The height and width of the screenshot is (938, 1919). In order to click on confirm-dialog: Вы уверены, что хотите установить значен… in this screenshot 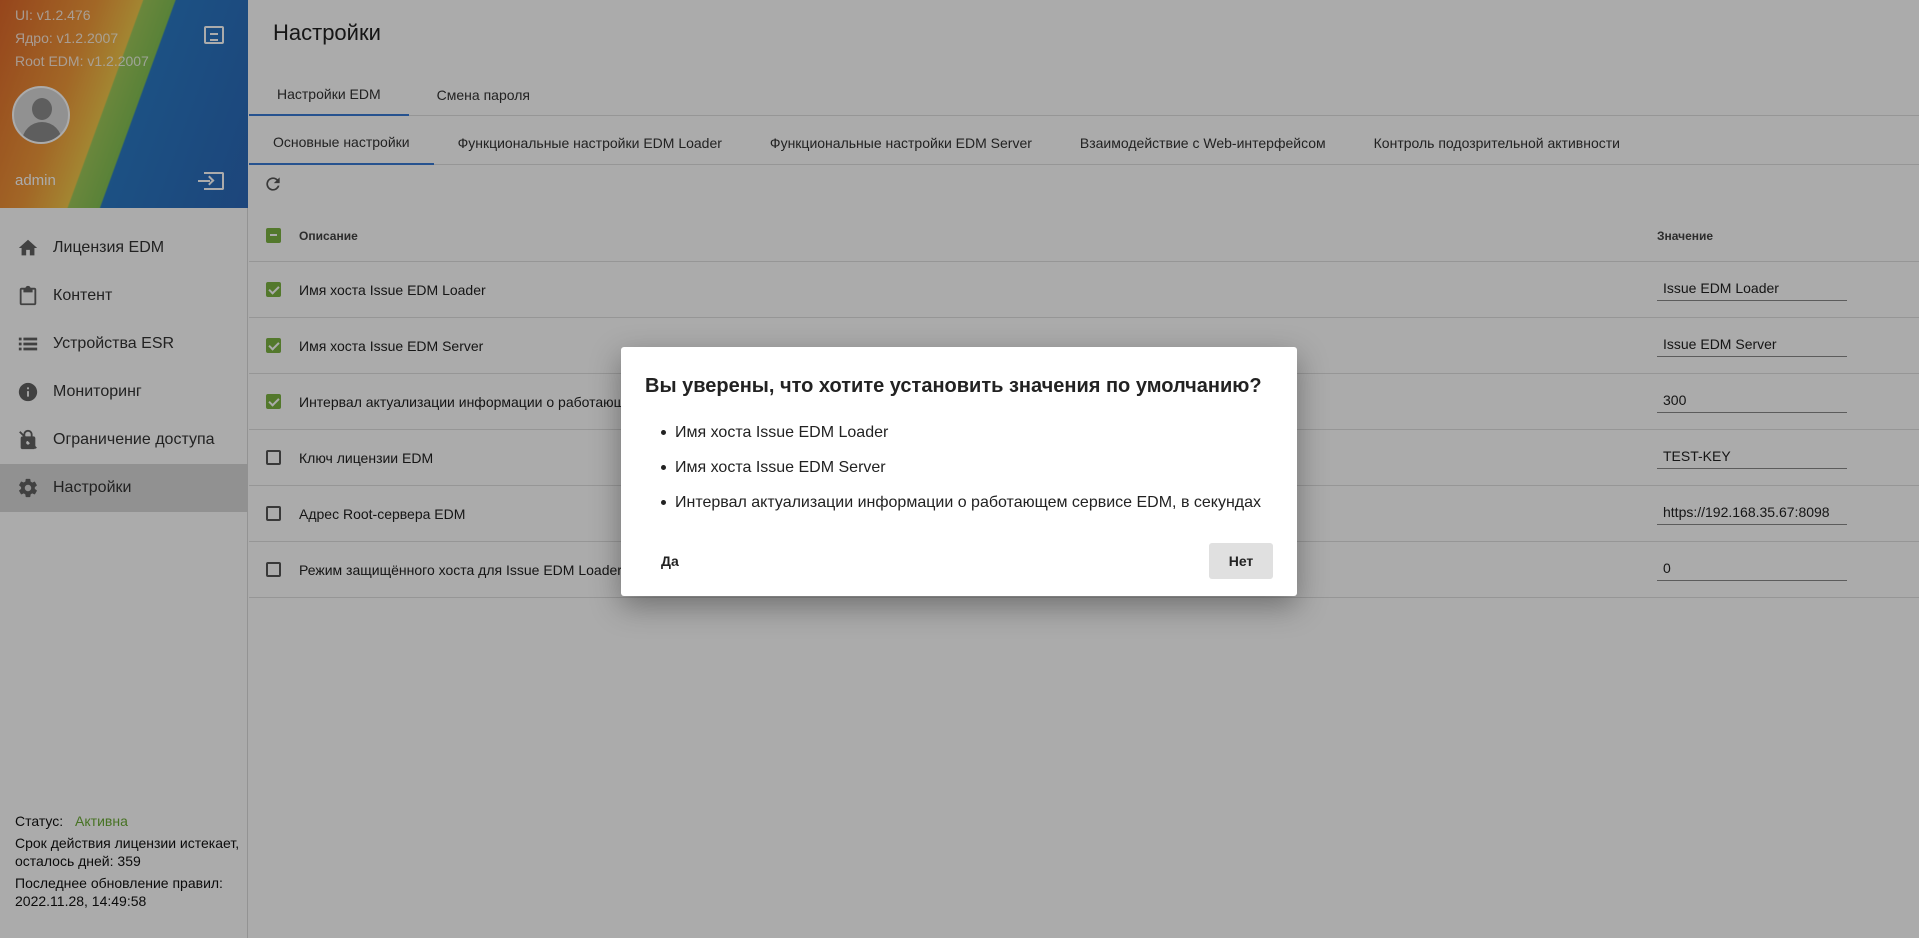, I will do `click(959, 471)`.